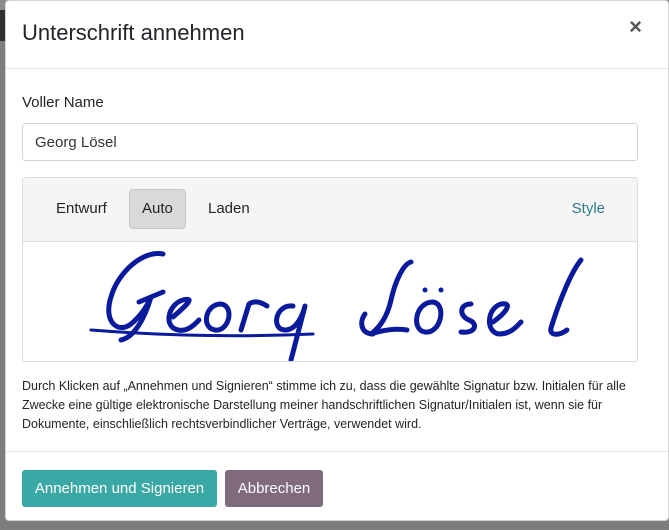  Describe the element at coordinates (157, 209) in the screenshot. I see `tab-auto: Auto` at that location.